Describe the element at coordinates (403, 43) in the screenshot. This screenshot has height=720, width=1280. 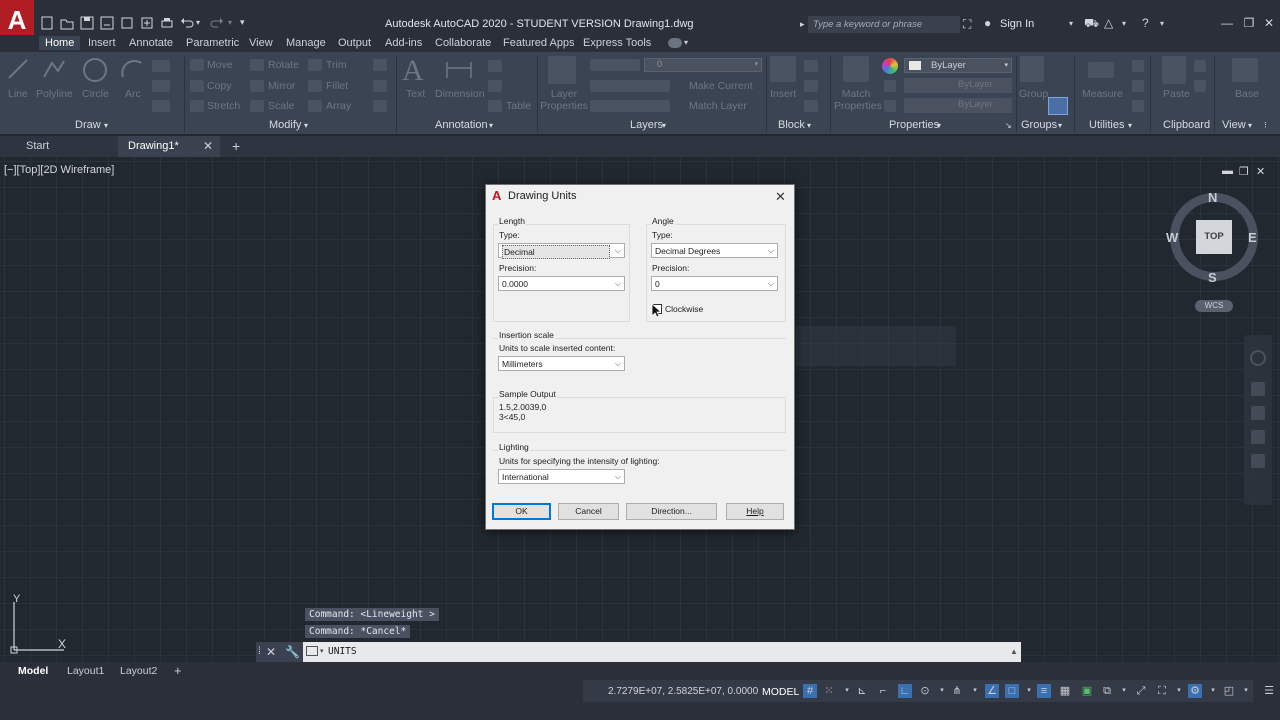
I see `tab-add-ins: Add-ins` at that location.